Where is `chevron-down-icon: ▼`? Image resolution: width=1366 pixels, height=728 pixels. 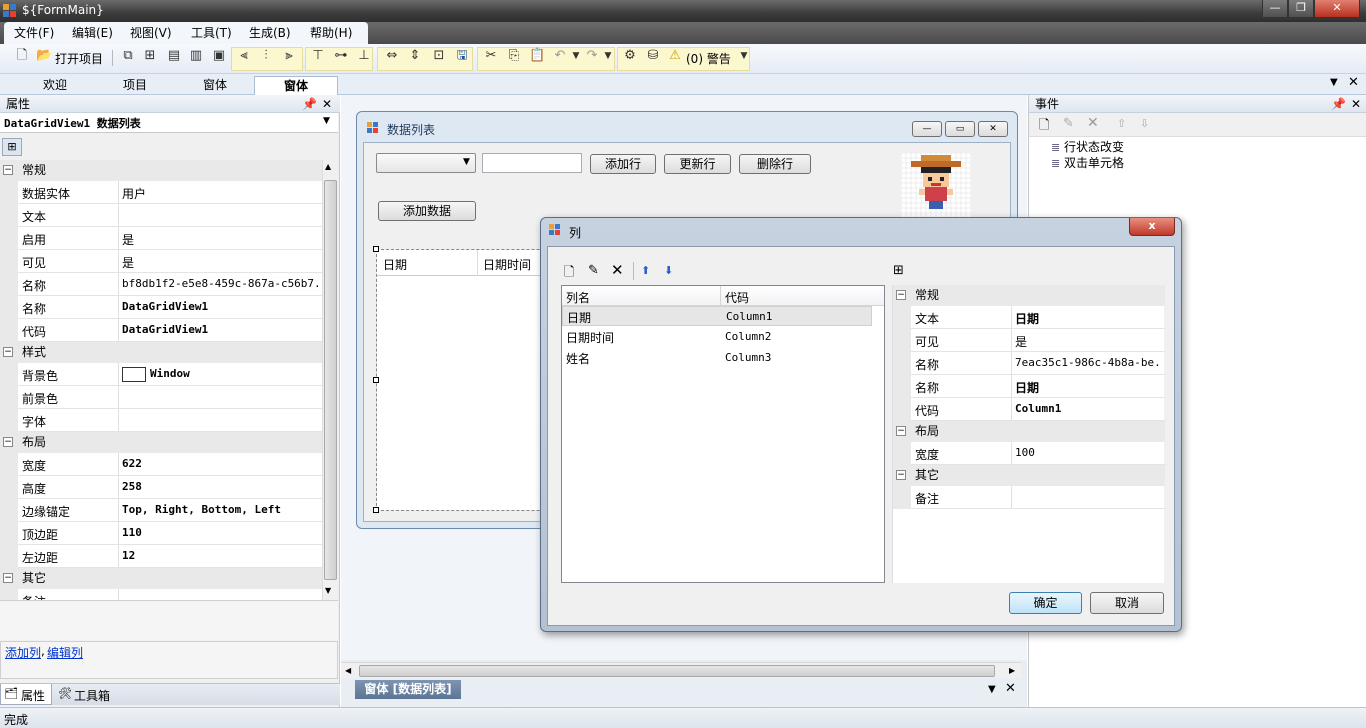
chevron-down-icon: ▼ is located at coordinates (326, 121).